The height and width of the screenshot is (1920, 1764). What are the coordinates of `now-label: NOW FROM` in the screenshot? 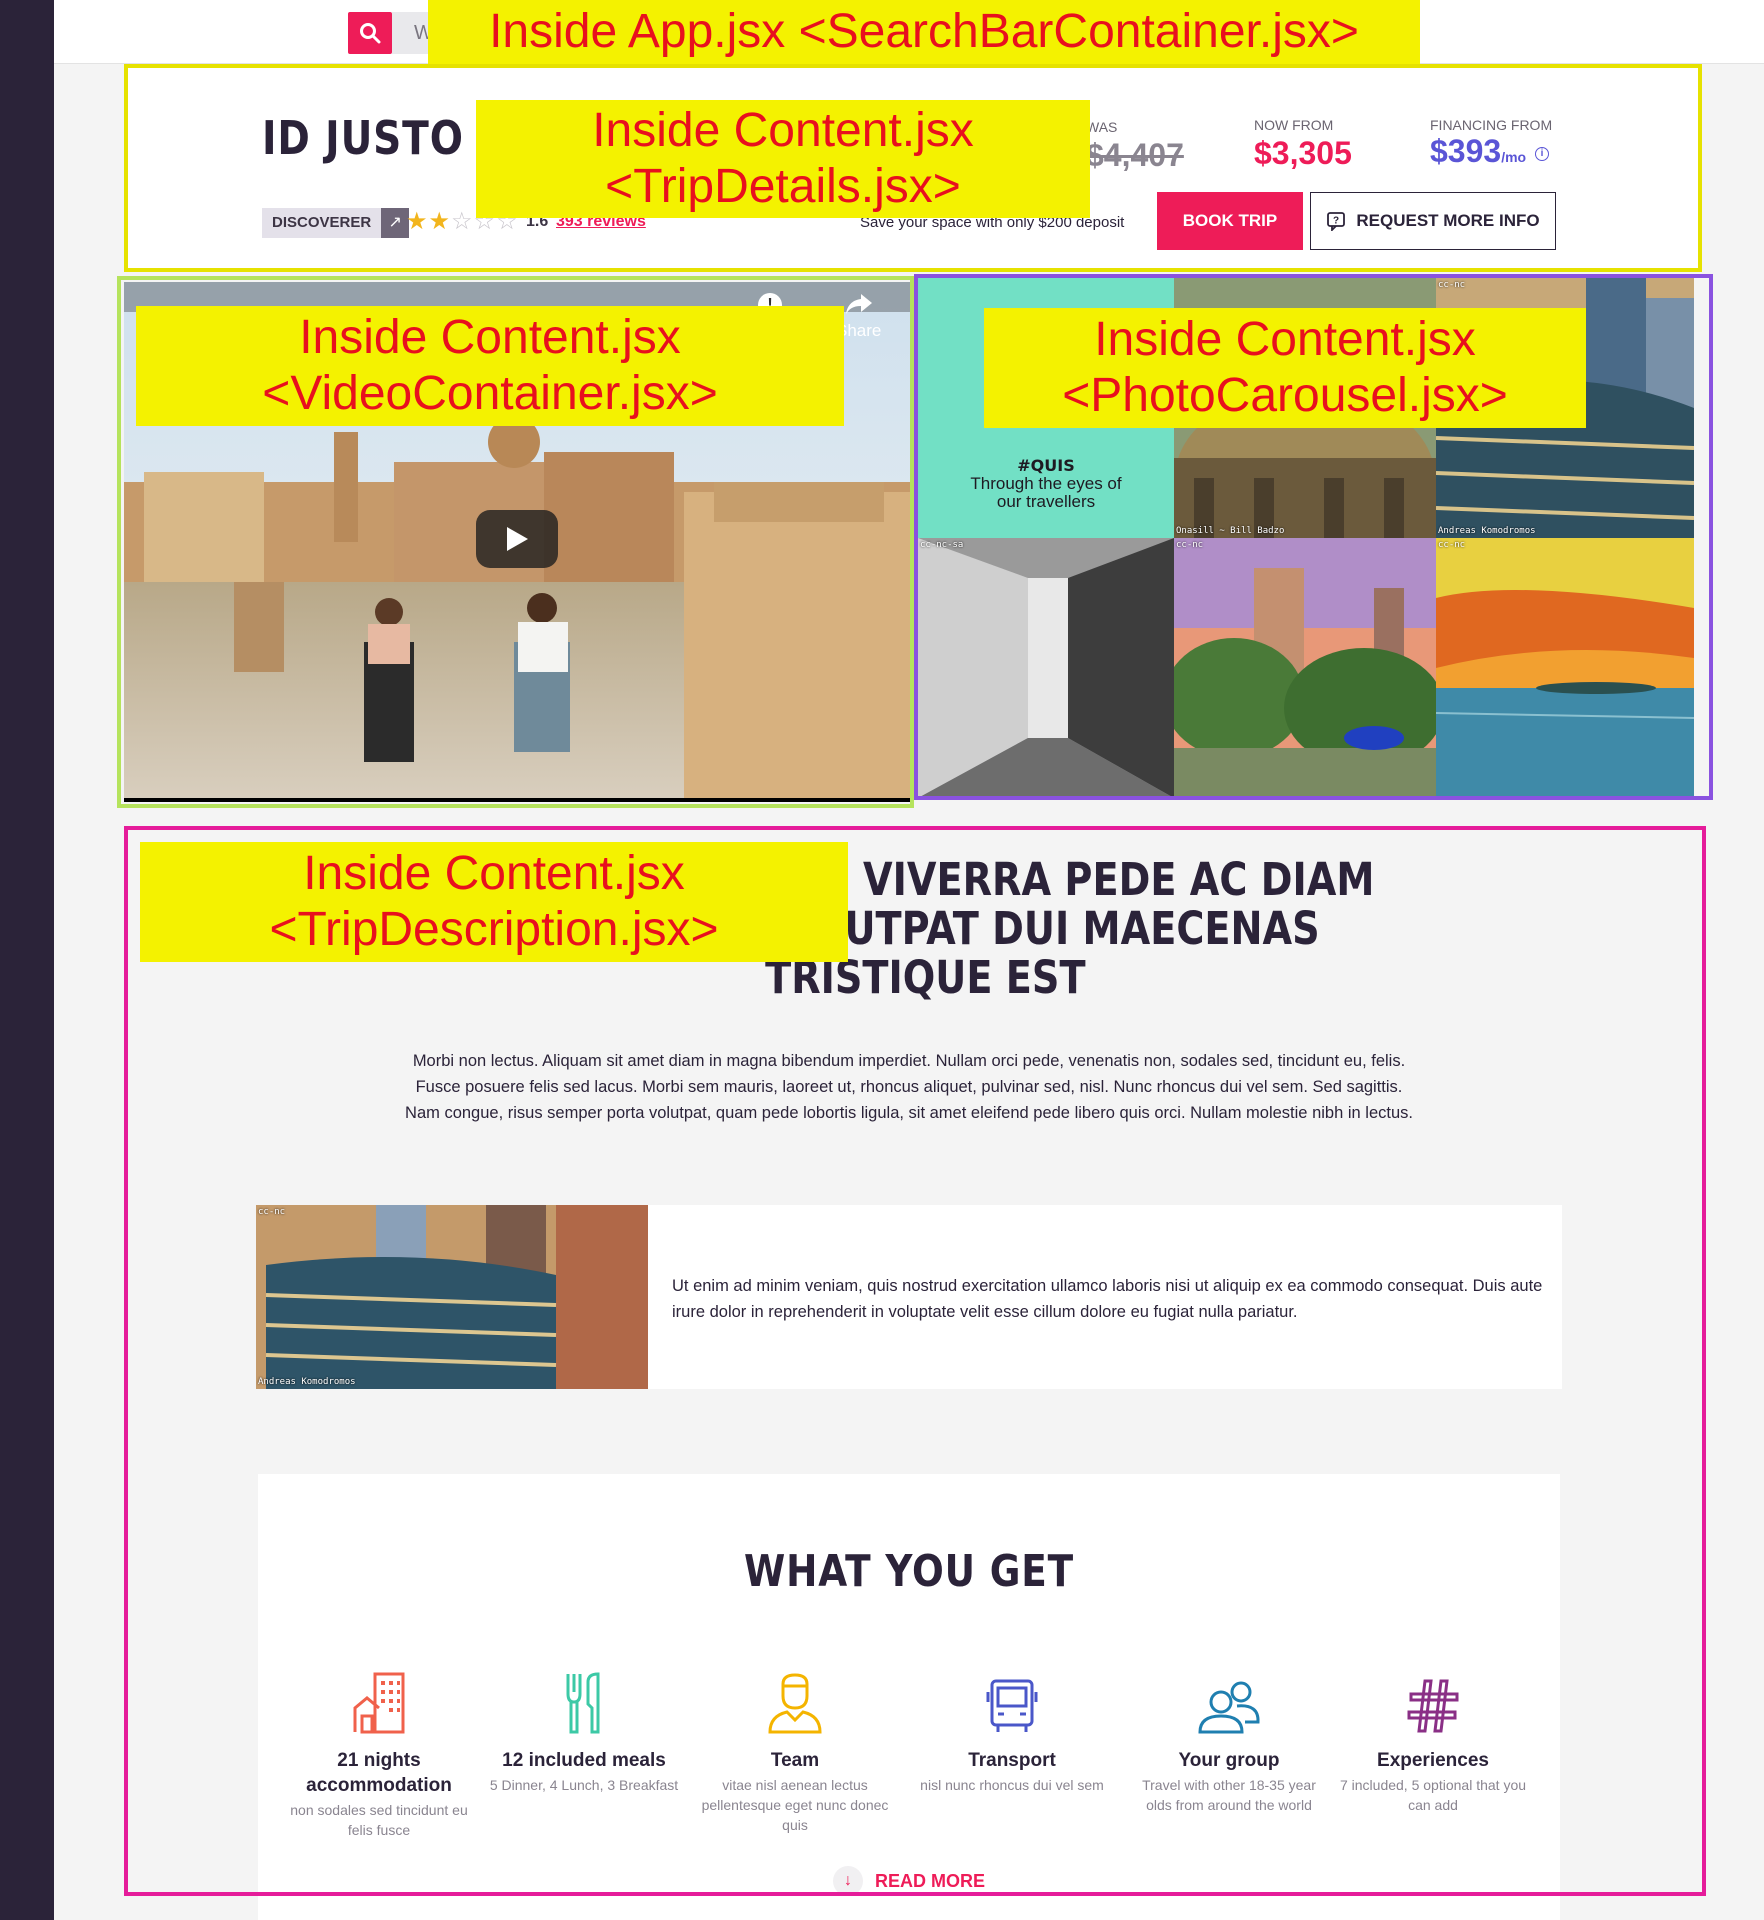 It's located at (1294, 125).